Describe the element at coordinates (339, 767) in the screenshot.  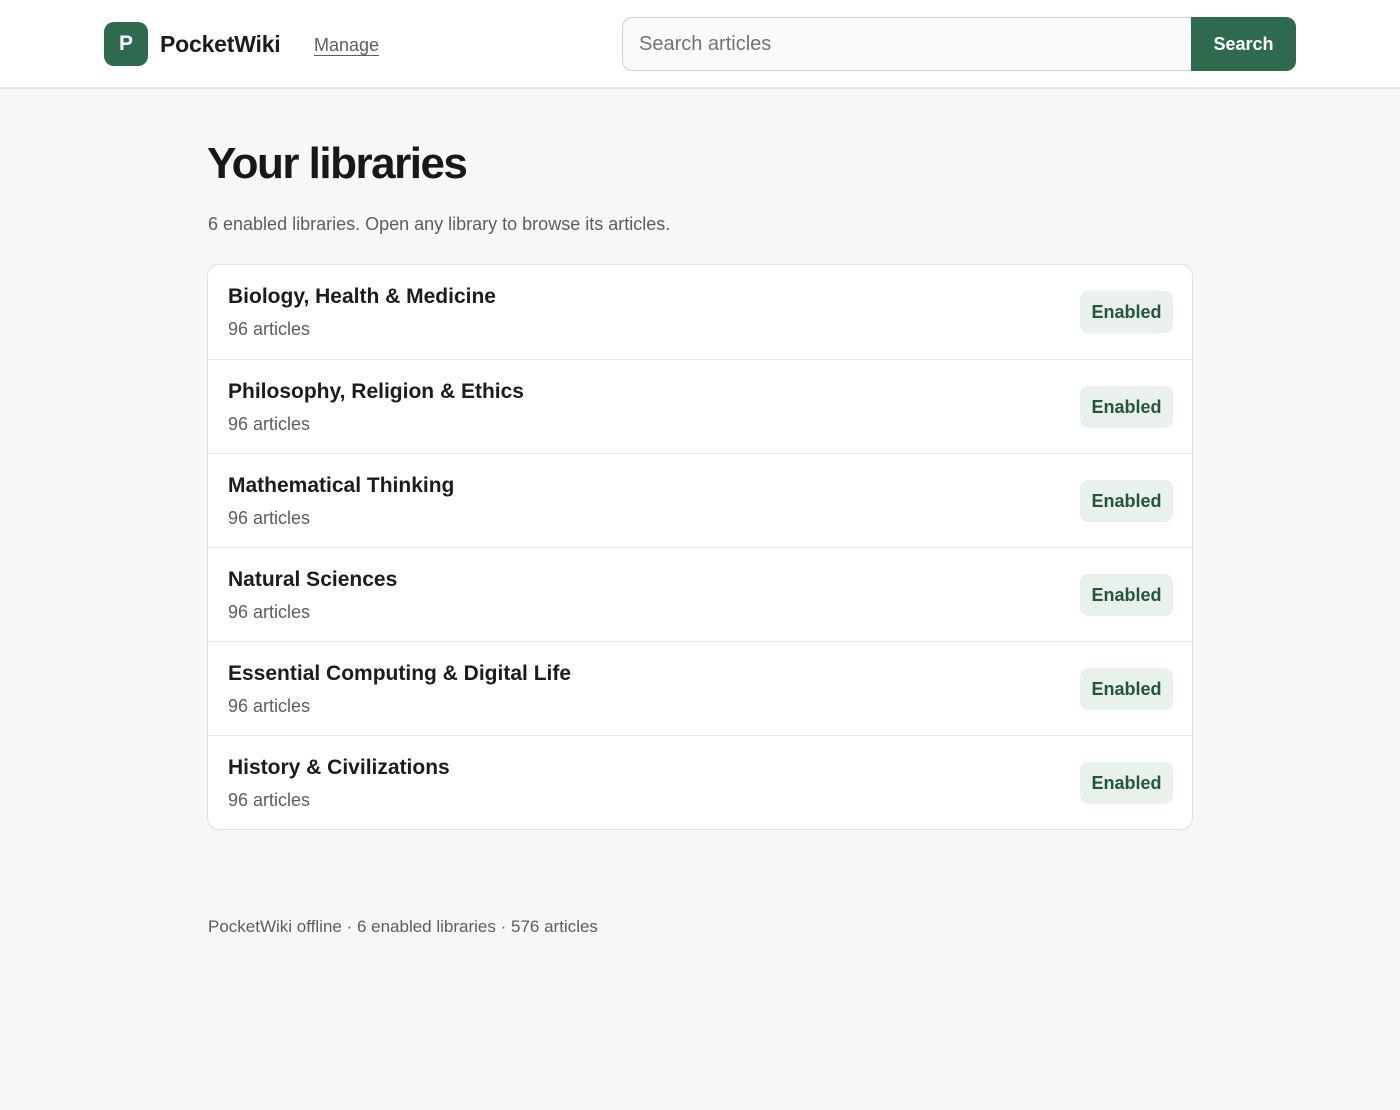
I see `library-name: History & Civilizations` at that location.